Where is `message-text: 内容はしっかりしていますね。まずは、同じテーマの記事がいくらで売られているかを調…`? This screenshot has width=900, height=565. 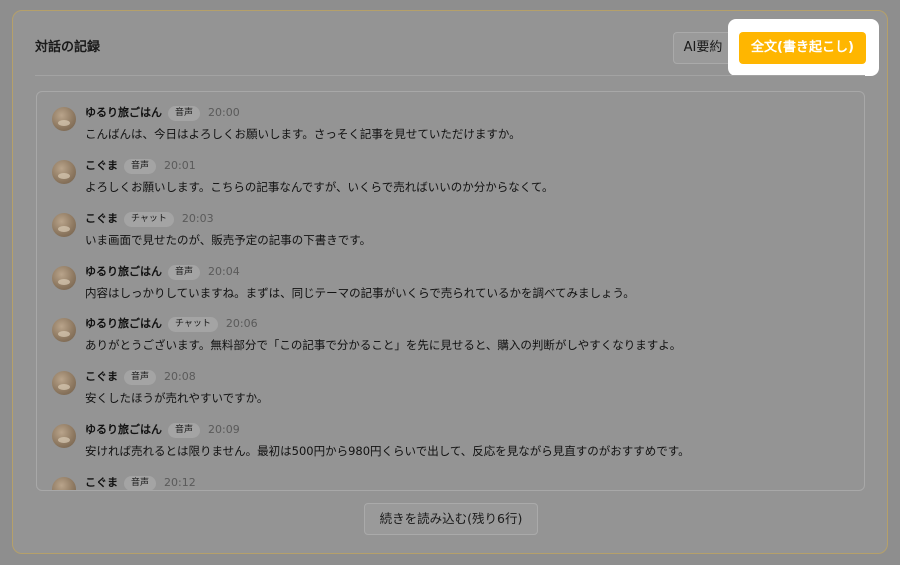 message-text: 内容はしっかりしていますね。まずは、同じテーマの記事がいくらで売られているかを調… is located at coordinates (360, 293).